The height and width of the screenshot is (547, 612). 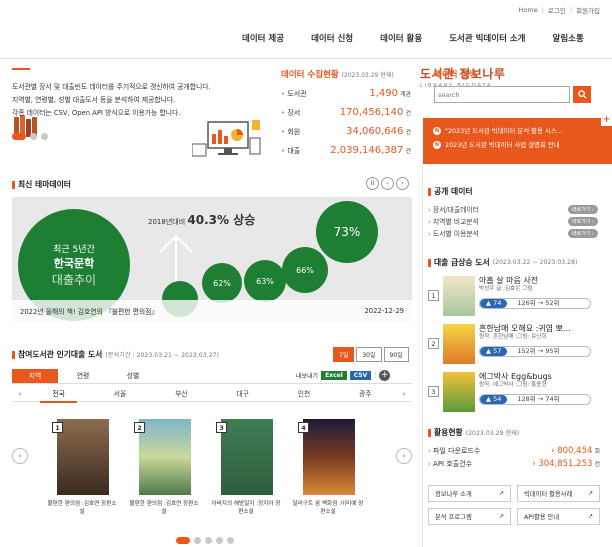 I want to click on region-tab: 광주, so click(x=365, y=394).